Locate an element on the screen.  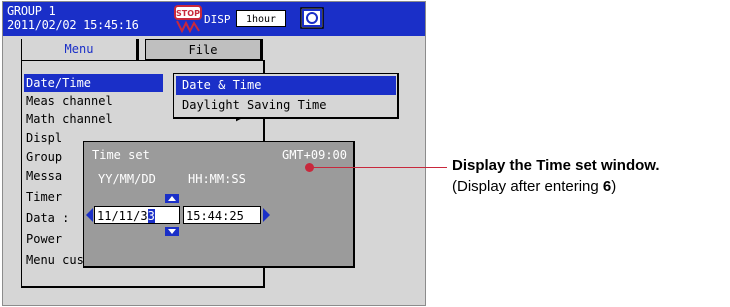
submenu-item-date-and-time: Date & Time is located at coordinates (286, 85).